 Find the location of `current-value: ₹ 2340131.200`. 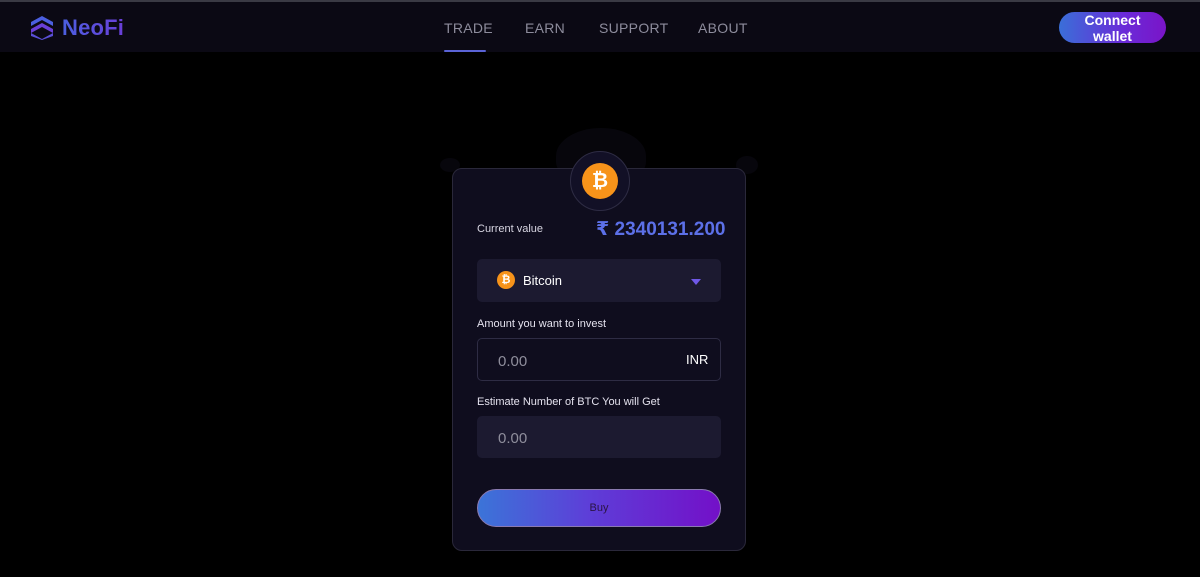

current-value: ₹ 2340131.200 is located at coordinates (661, 229).